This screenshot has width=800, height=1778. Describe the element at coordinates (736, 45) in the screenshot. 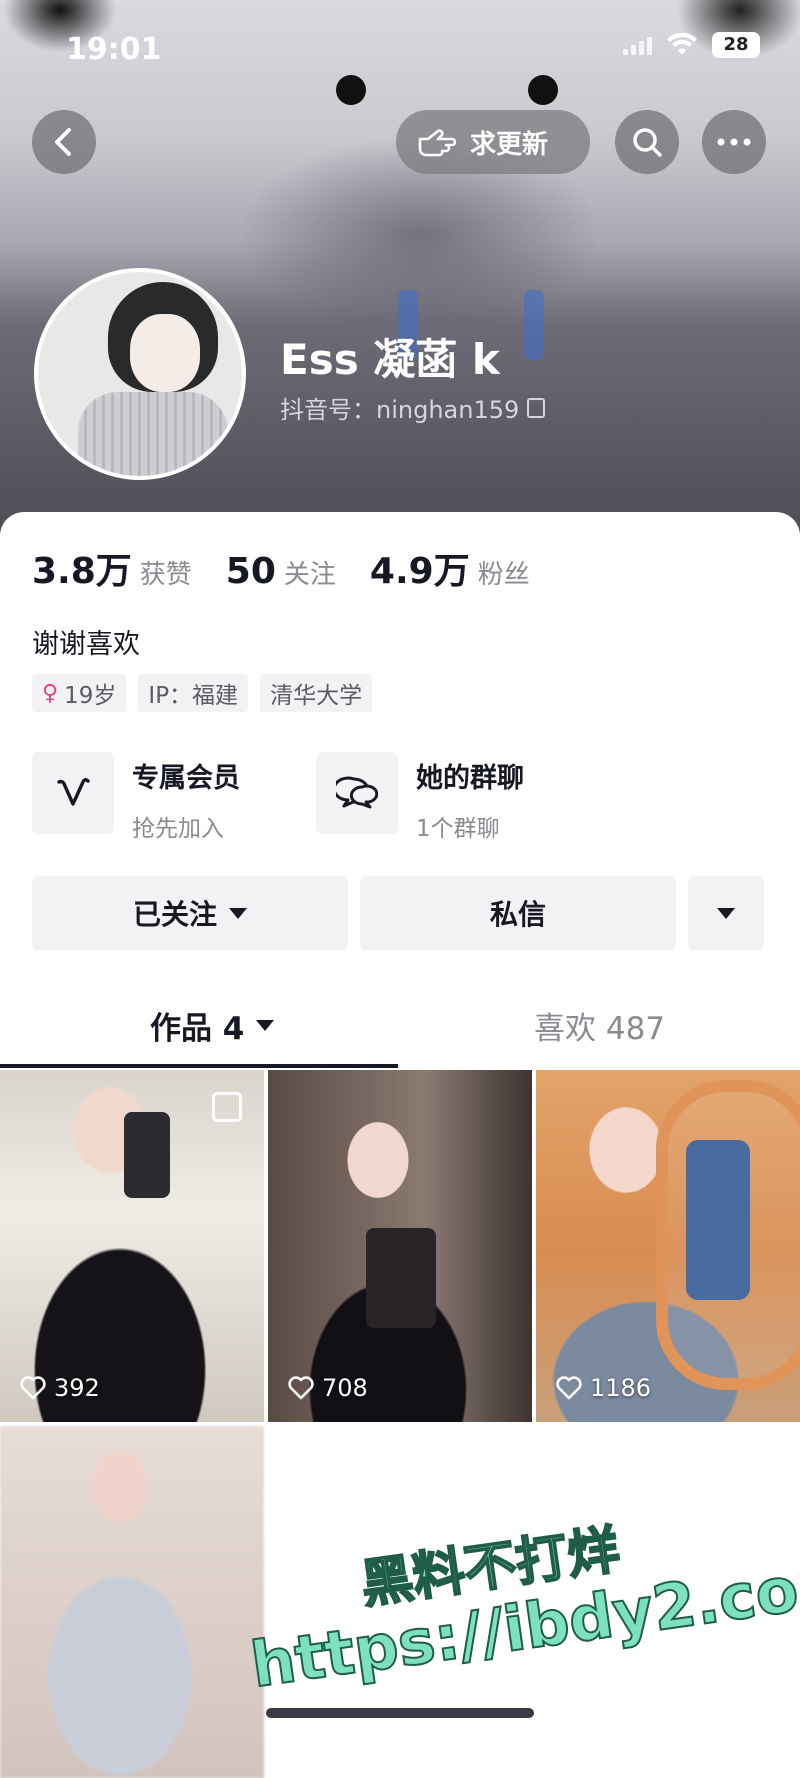

I see `battery-icon: 28` at that location.